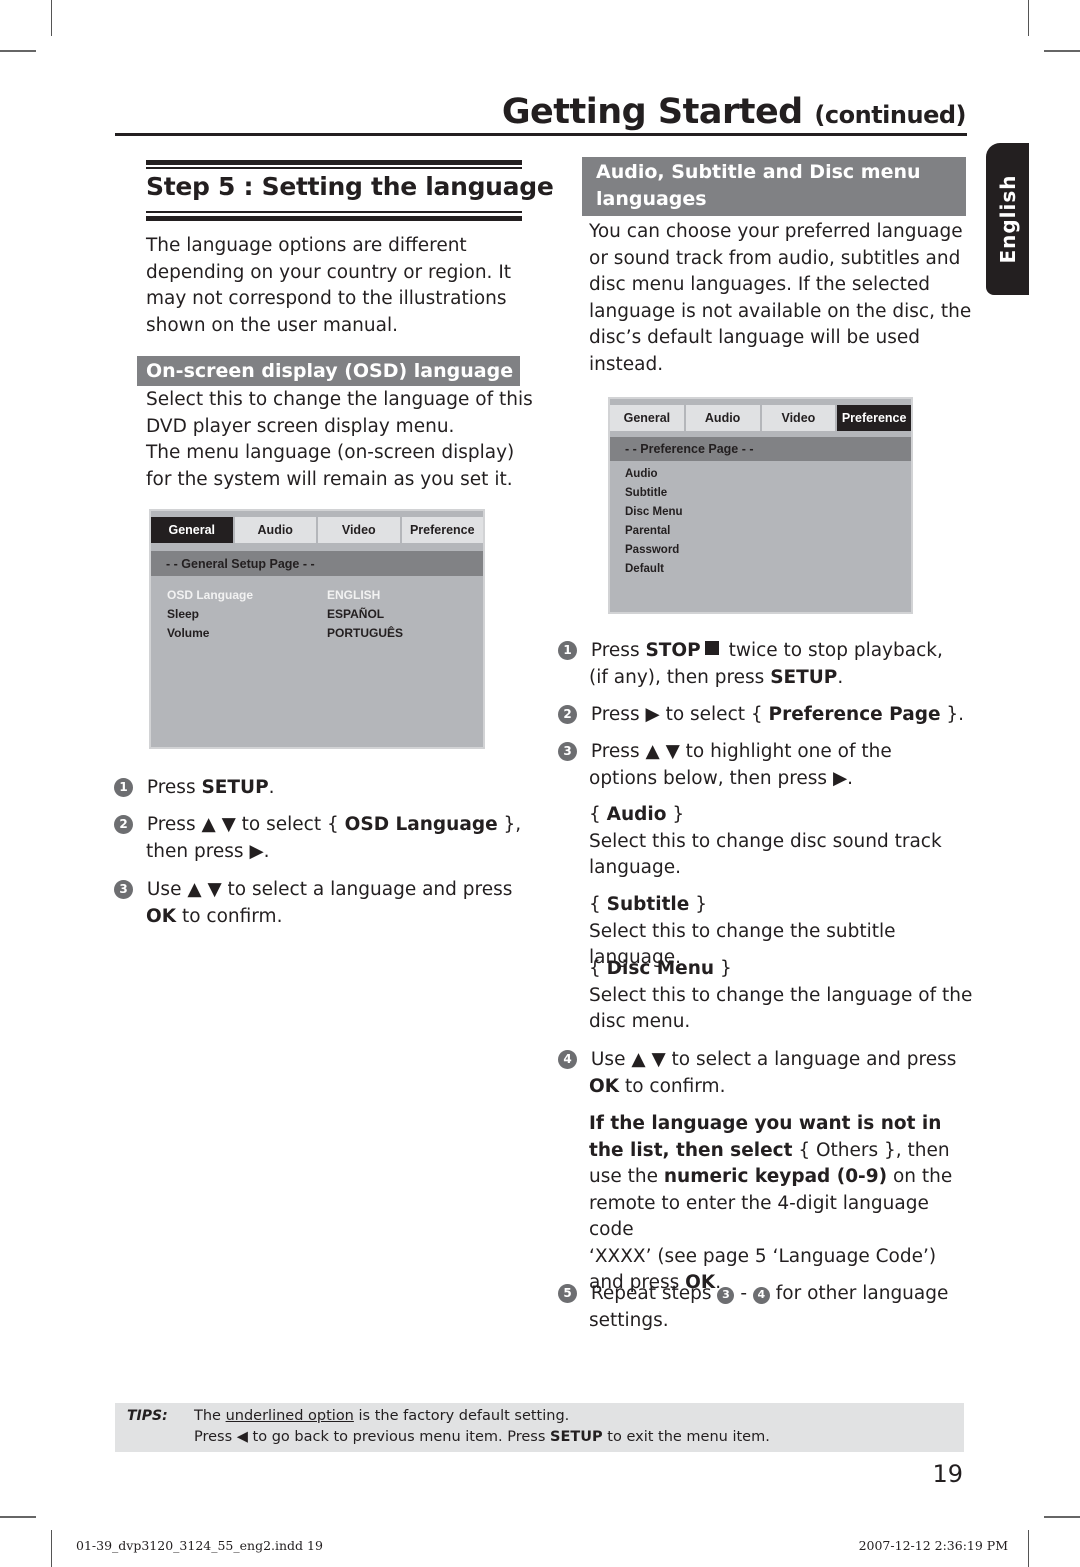 The width and height of the screenshot is (1080, 1567). I want to click on text: (if any), then press, so click(680, 677).